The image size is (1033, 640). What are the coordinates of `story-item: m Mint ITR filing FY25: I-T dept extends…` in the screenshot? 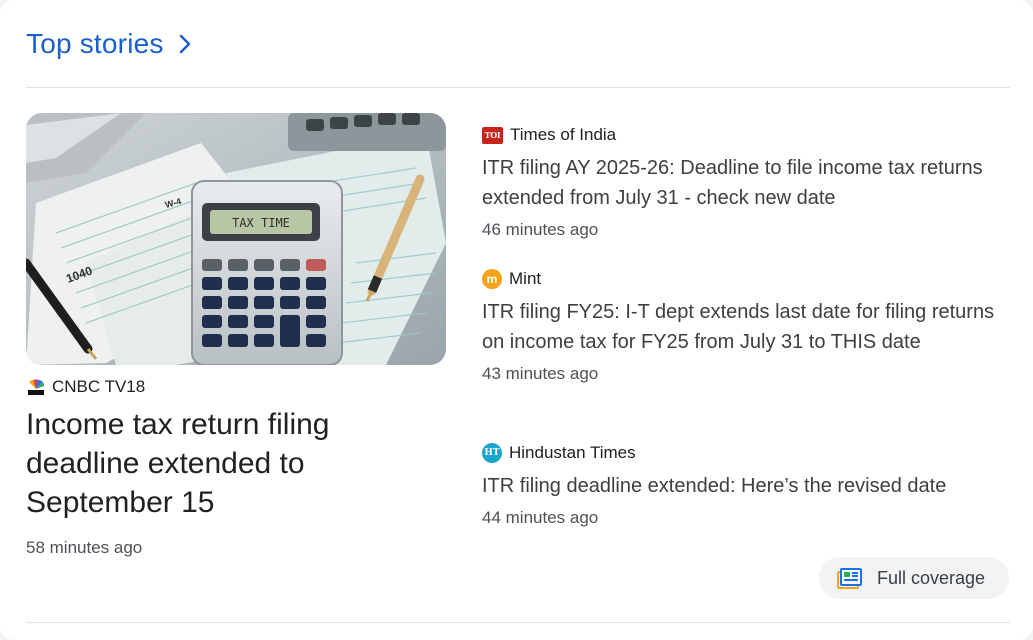 It's located at (742, 325).